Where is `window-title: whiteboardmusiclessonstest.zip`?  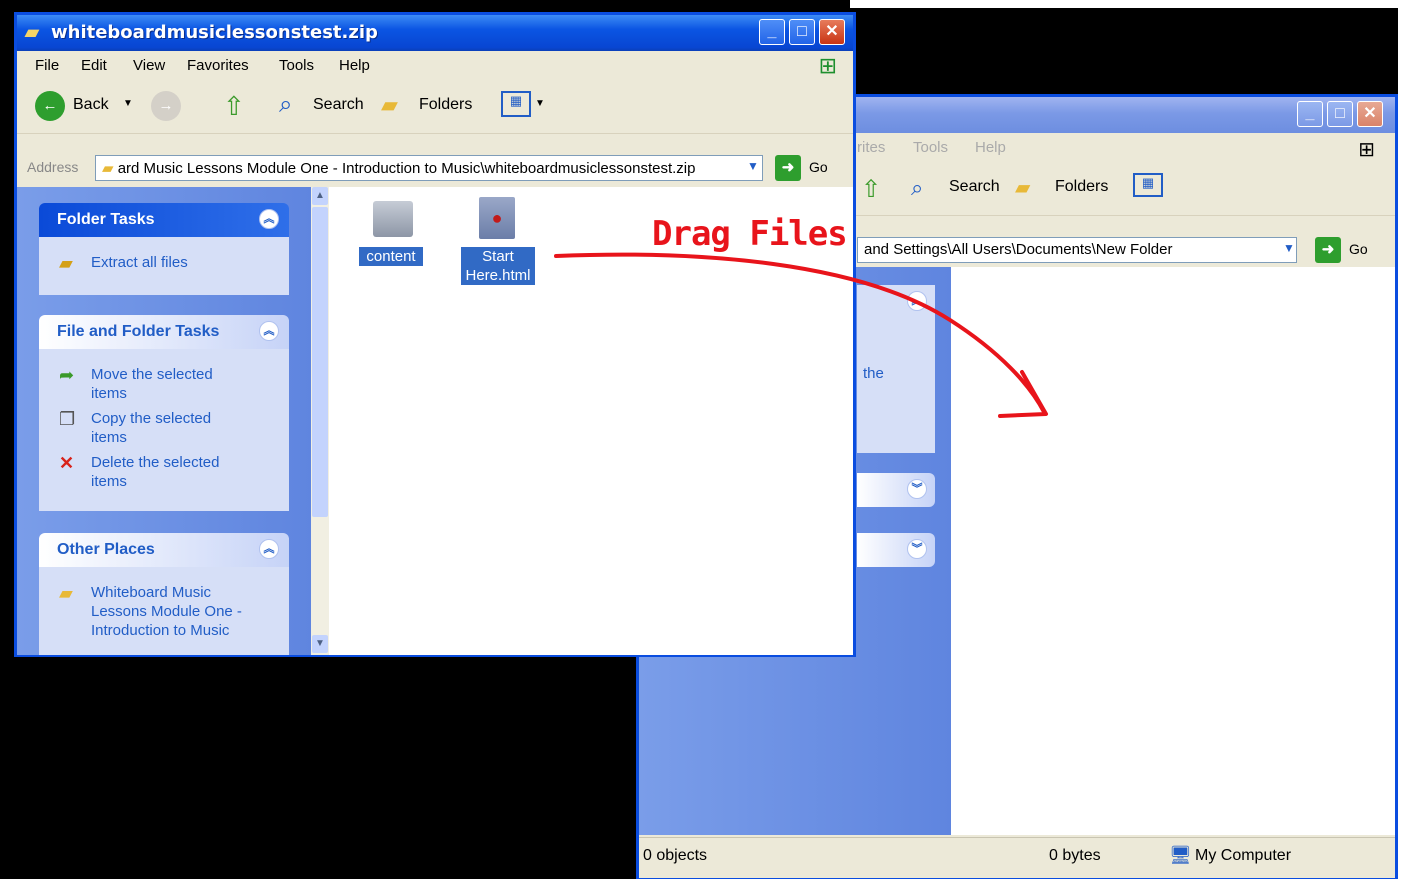 window-title: whiteboardmusiclessonstest.zip is located at coordinates (214, 32).